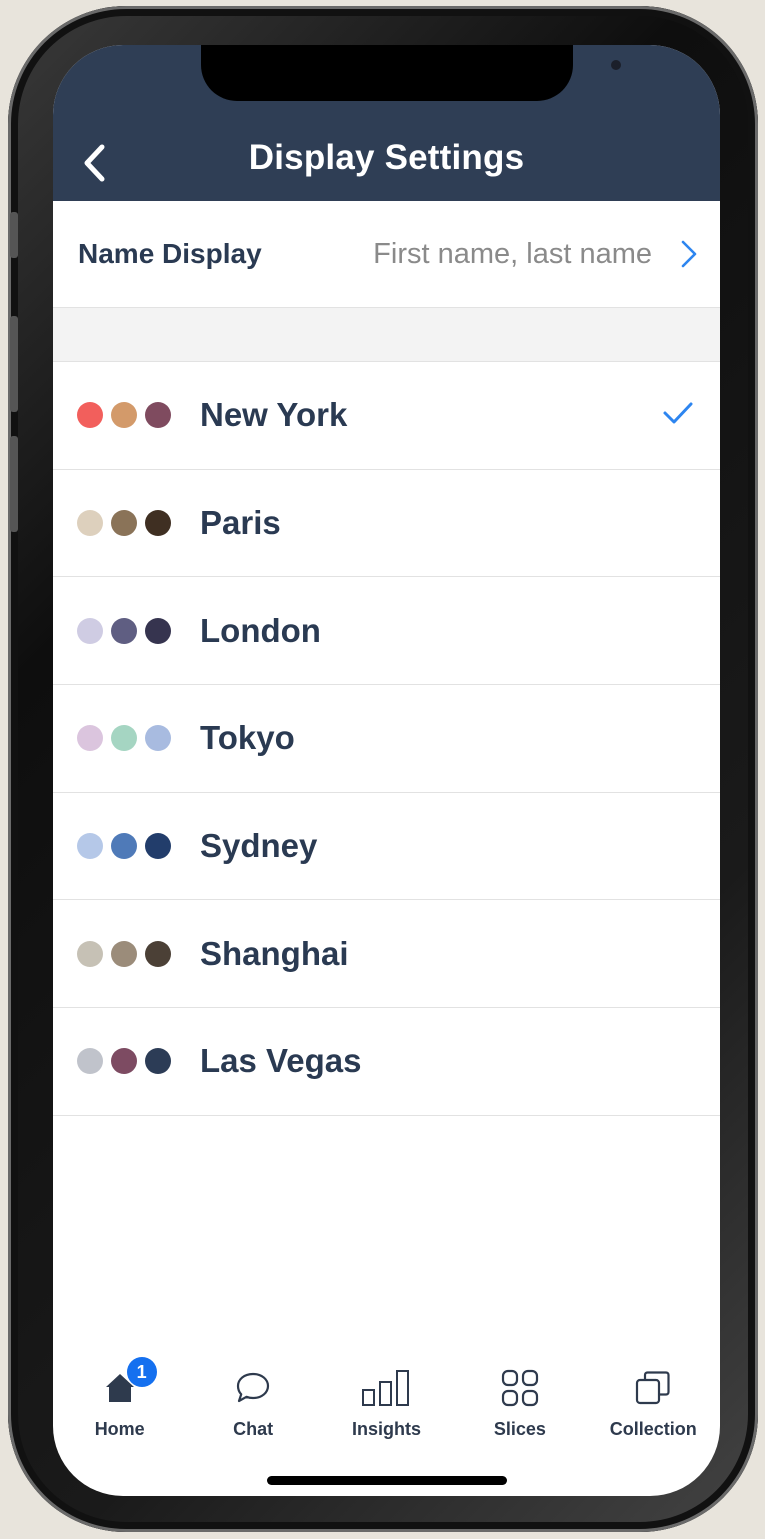 The image size is (765, 1539). I want to click on section-spacer, so click(386, 335).